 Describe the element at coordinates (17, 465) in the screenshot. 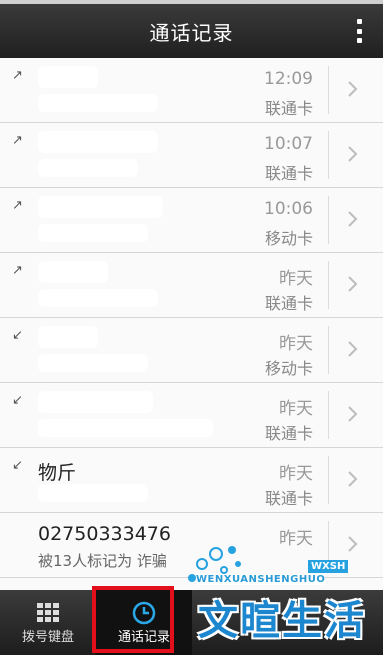

I see `missed-call-icon: ↙` at that location.